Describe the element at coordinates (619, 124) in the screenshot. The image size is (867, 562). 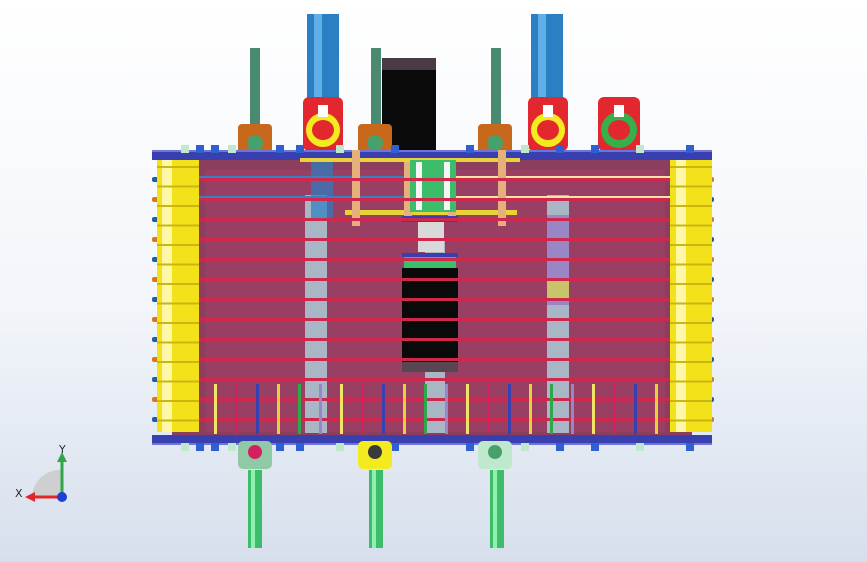
I see `valve-top-right-green` at that location.